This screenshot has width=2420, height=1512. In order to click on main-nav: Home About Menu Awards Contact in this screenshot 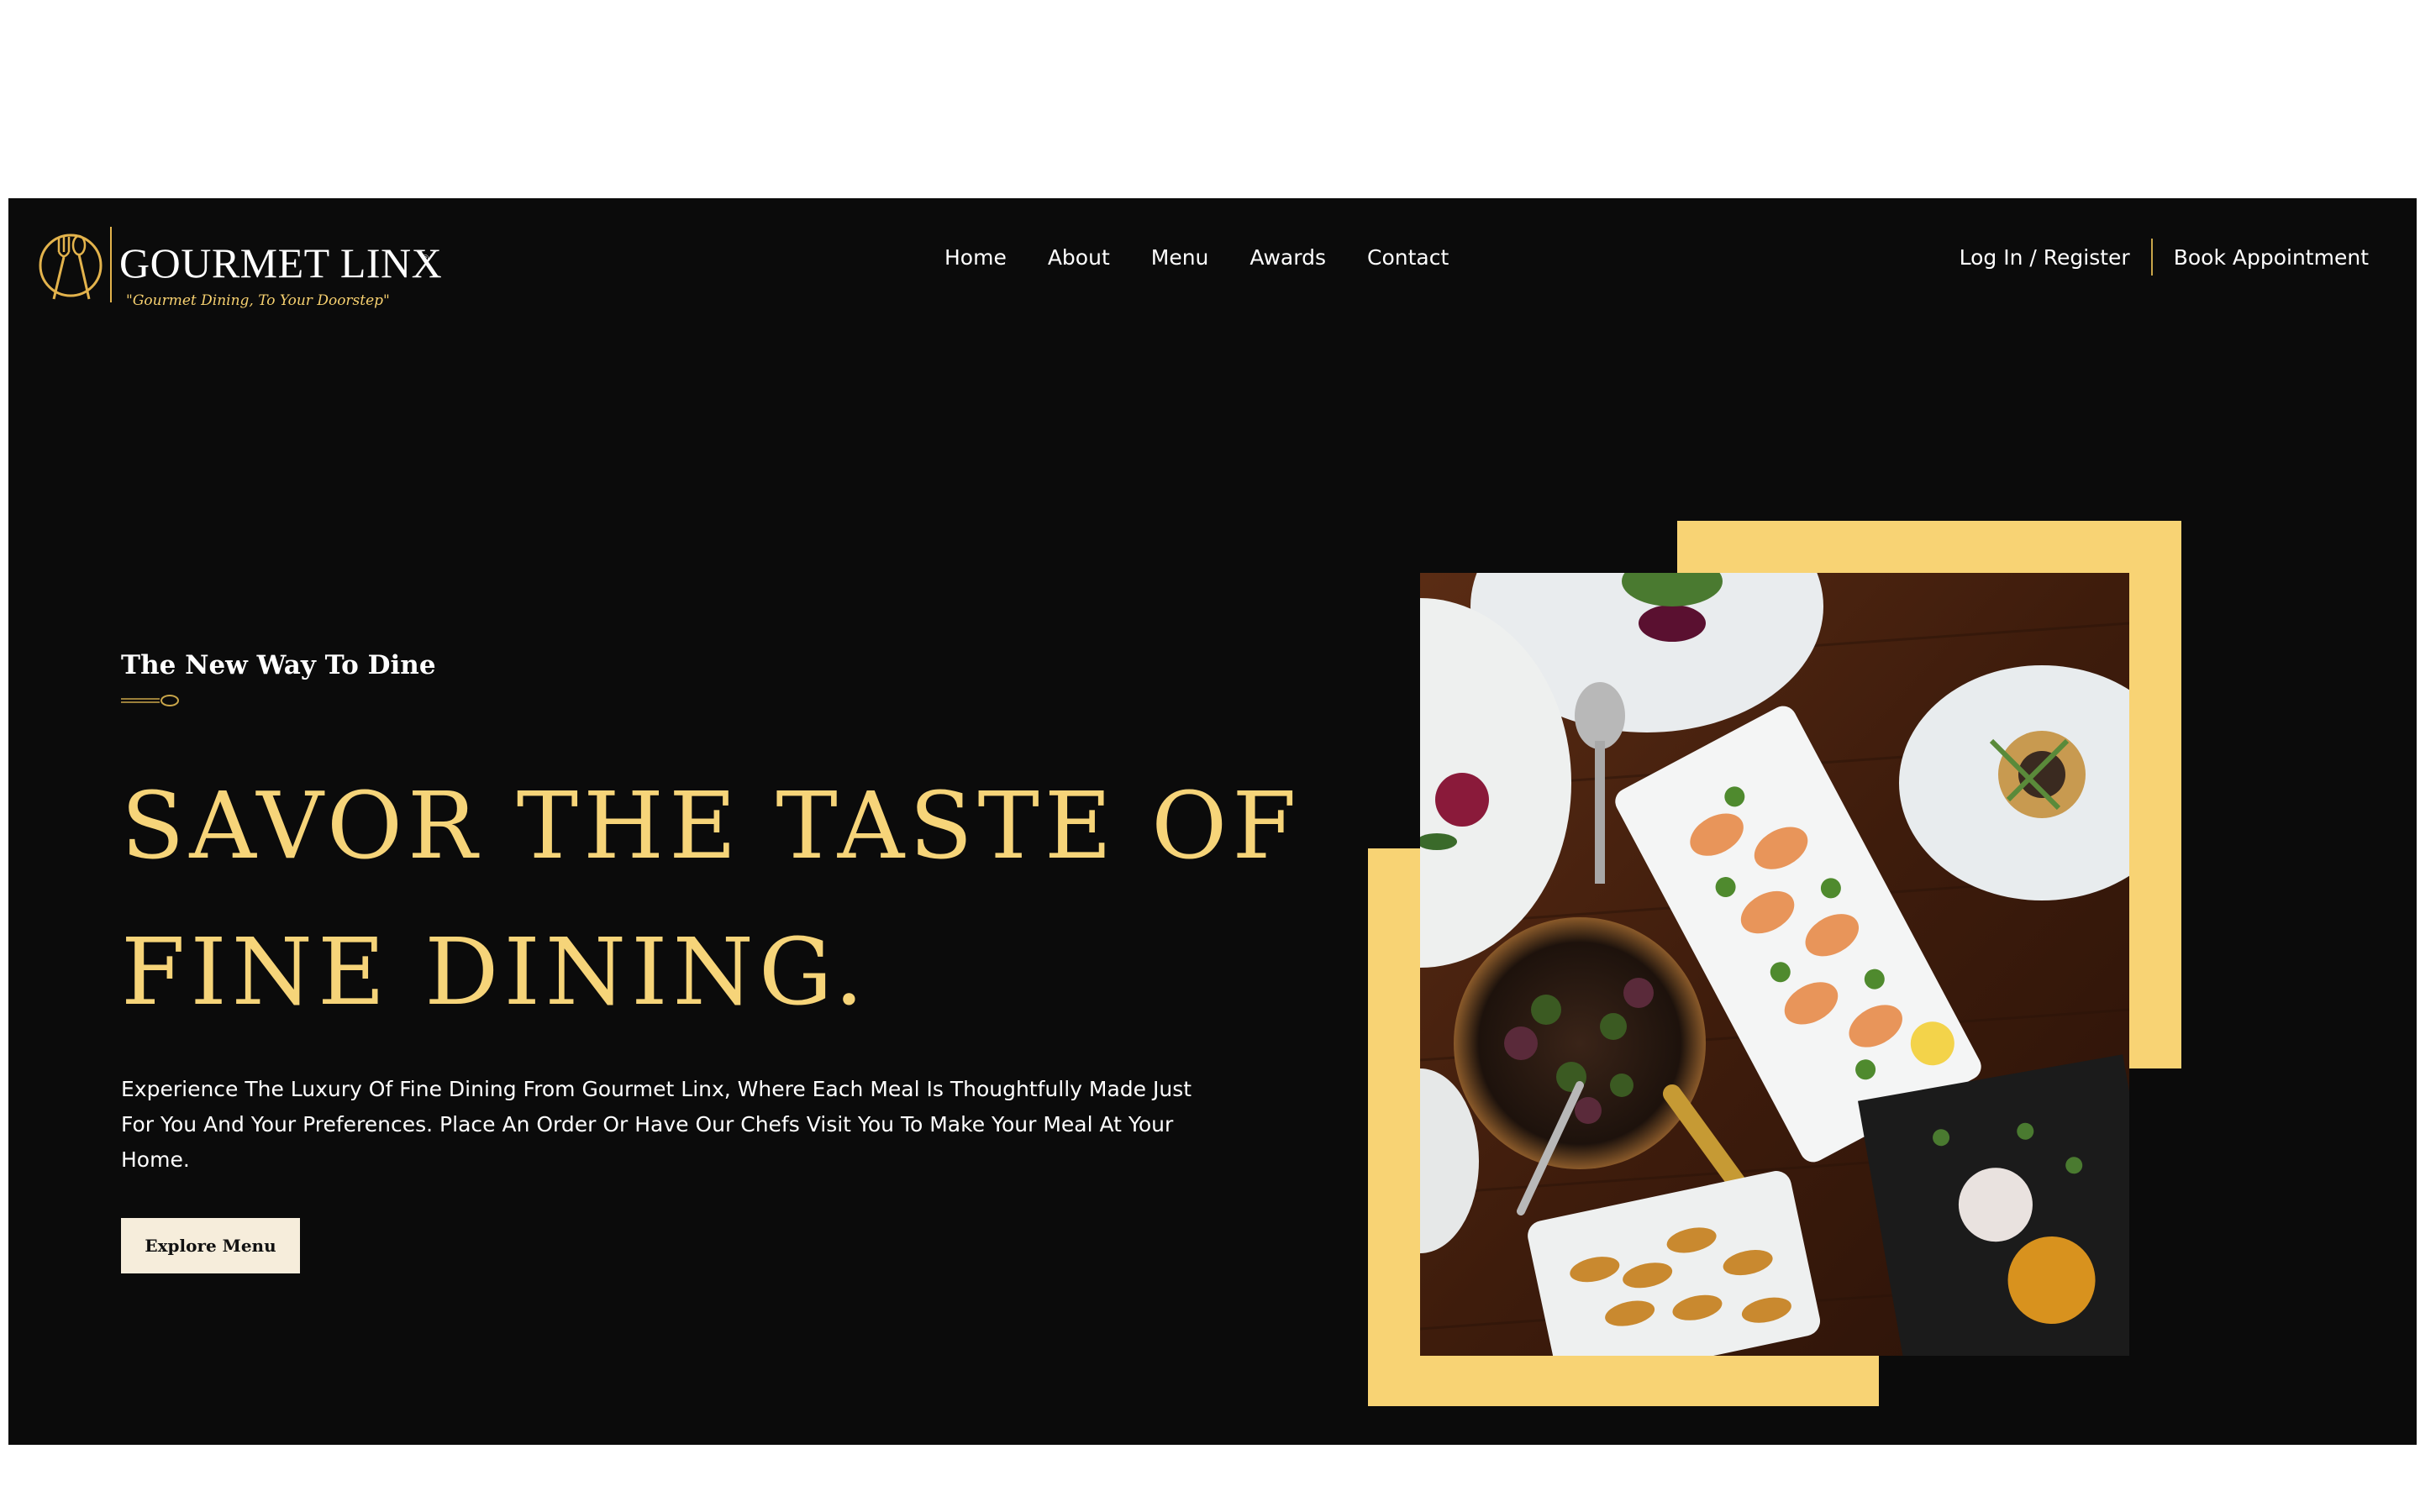, I will do `click(1196, 257)`.